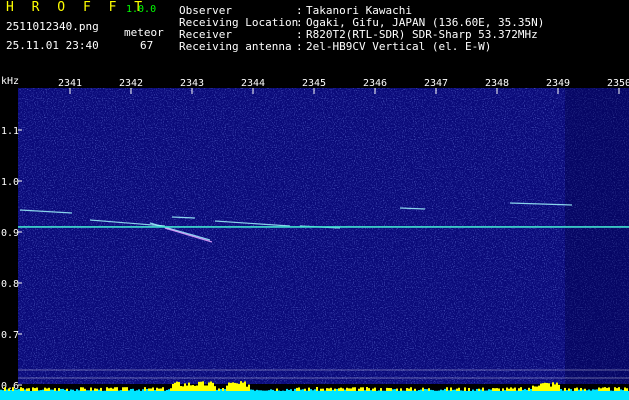 The height and width of the screenshot is (400, 629). I want to click on time-tick-label: 2347, so click(436, 83).